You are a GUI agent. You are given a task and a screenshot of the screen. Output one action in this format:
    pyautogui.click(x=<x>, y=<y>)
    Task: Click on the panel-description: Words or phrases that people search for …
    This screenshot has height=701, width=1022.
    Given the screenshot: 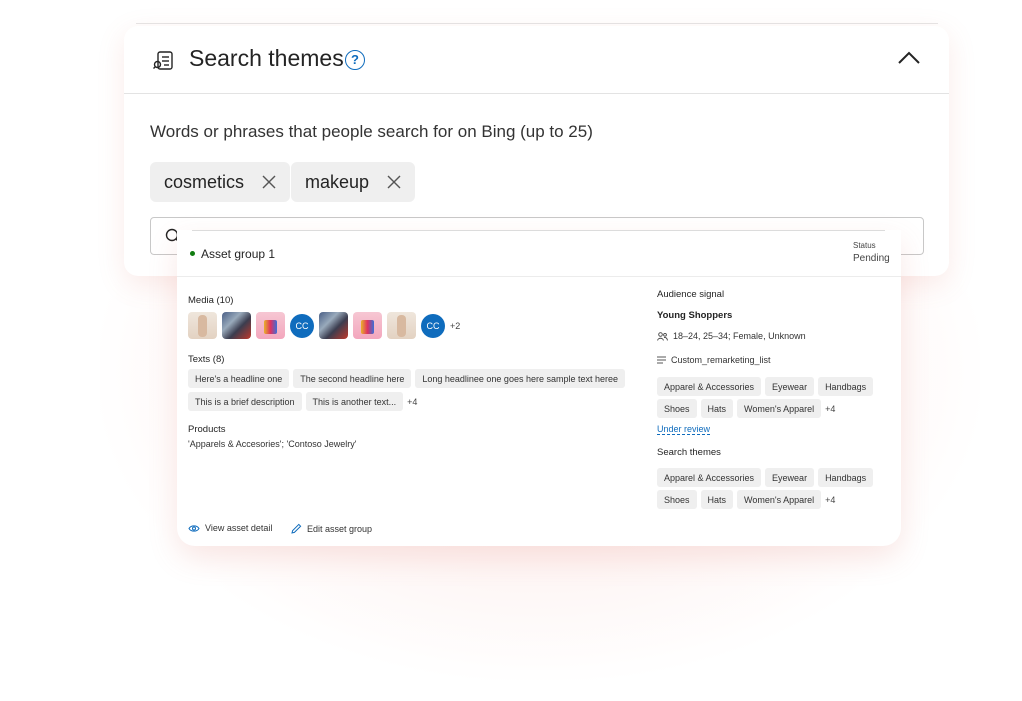 What is the action you would take?
    pyautogui.click(x=371, y=131)
    